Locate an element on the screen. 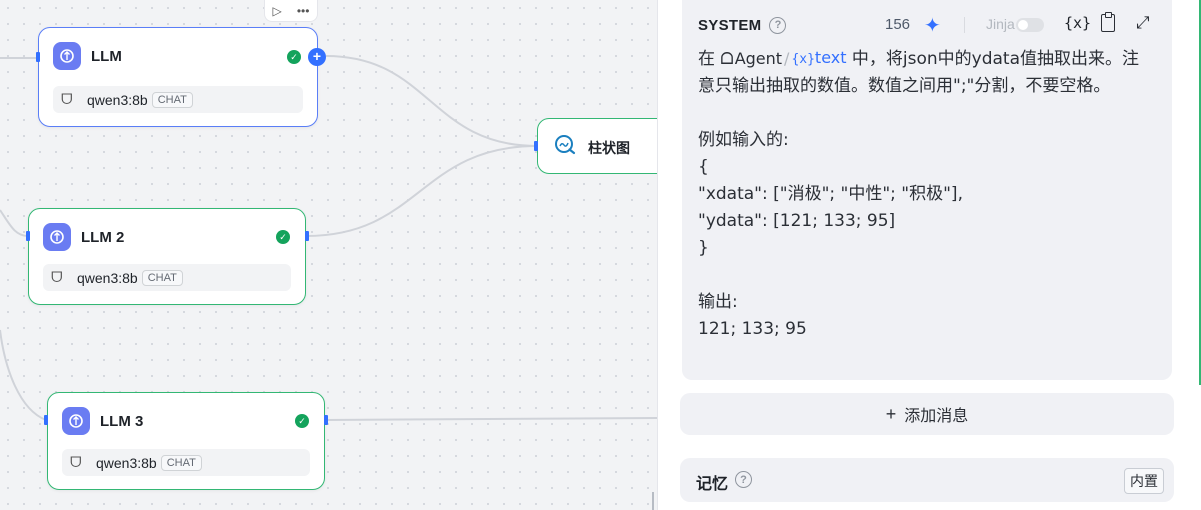 This screenshot has height=510, width=1201. variable-icon: {x} is located at coordinates (803, 59).